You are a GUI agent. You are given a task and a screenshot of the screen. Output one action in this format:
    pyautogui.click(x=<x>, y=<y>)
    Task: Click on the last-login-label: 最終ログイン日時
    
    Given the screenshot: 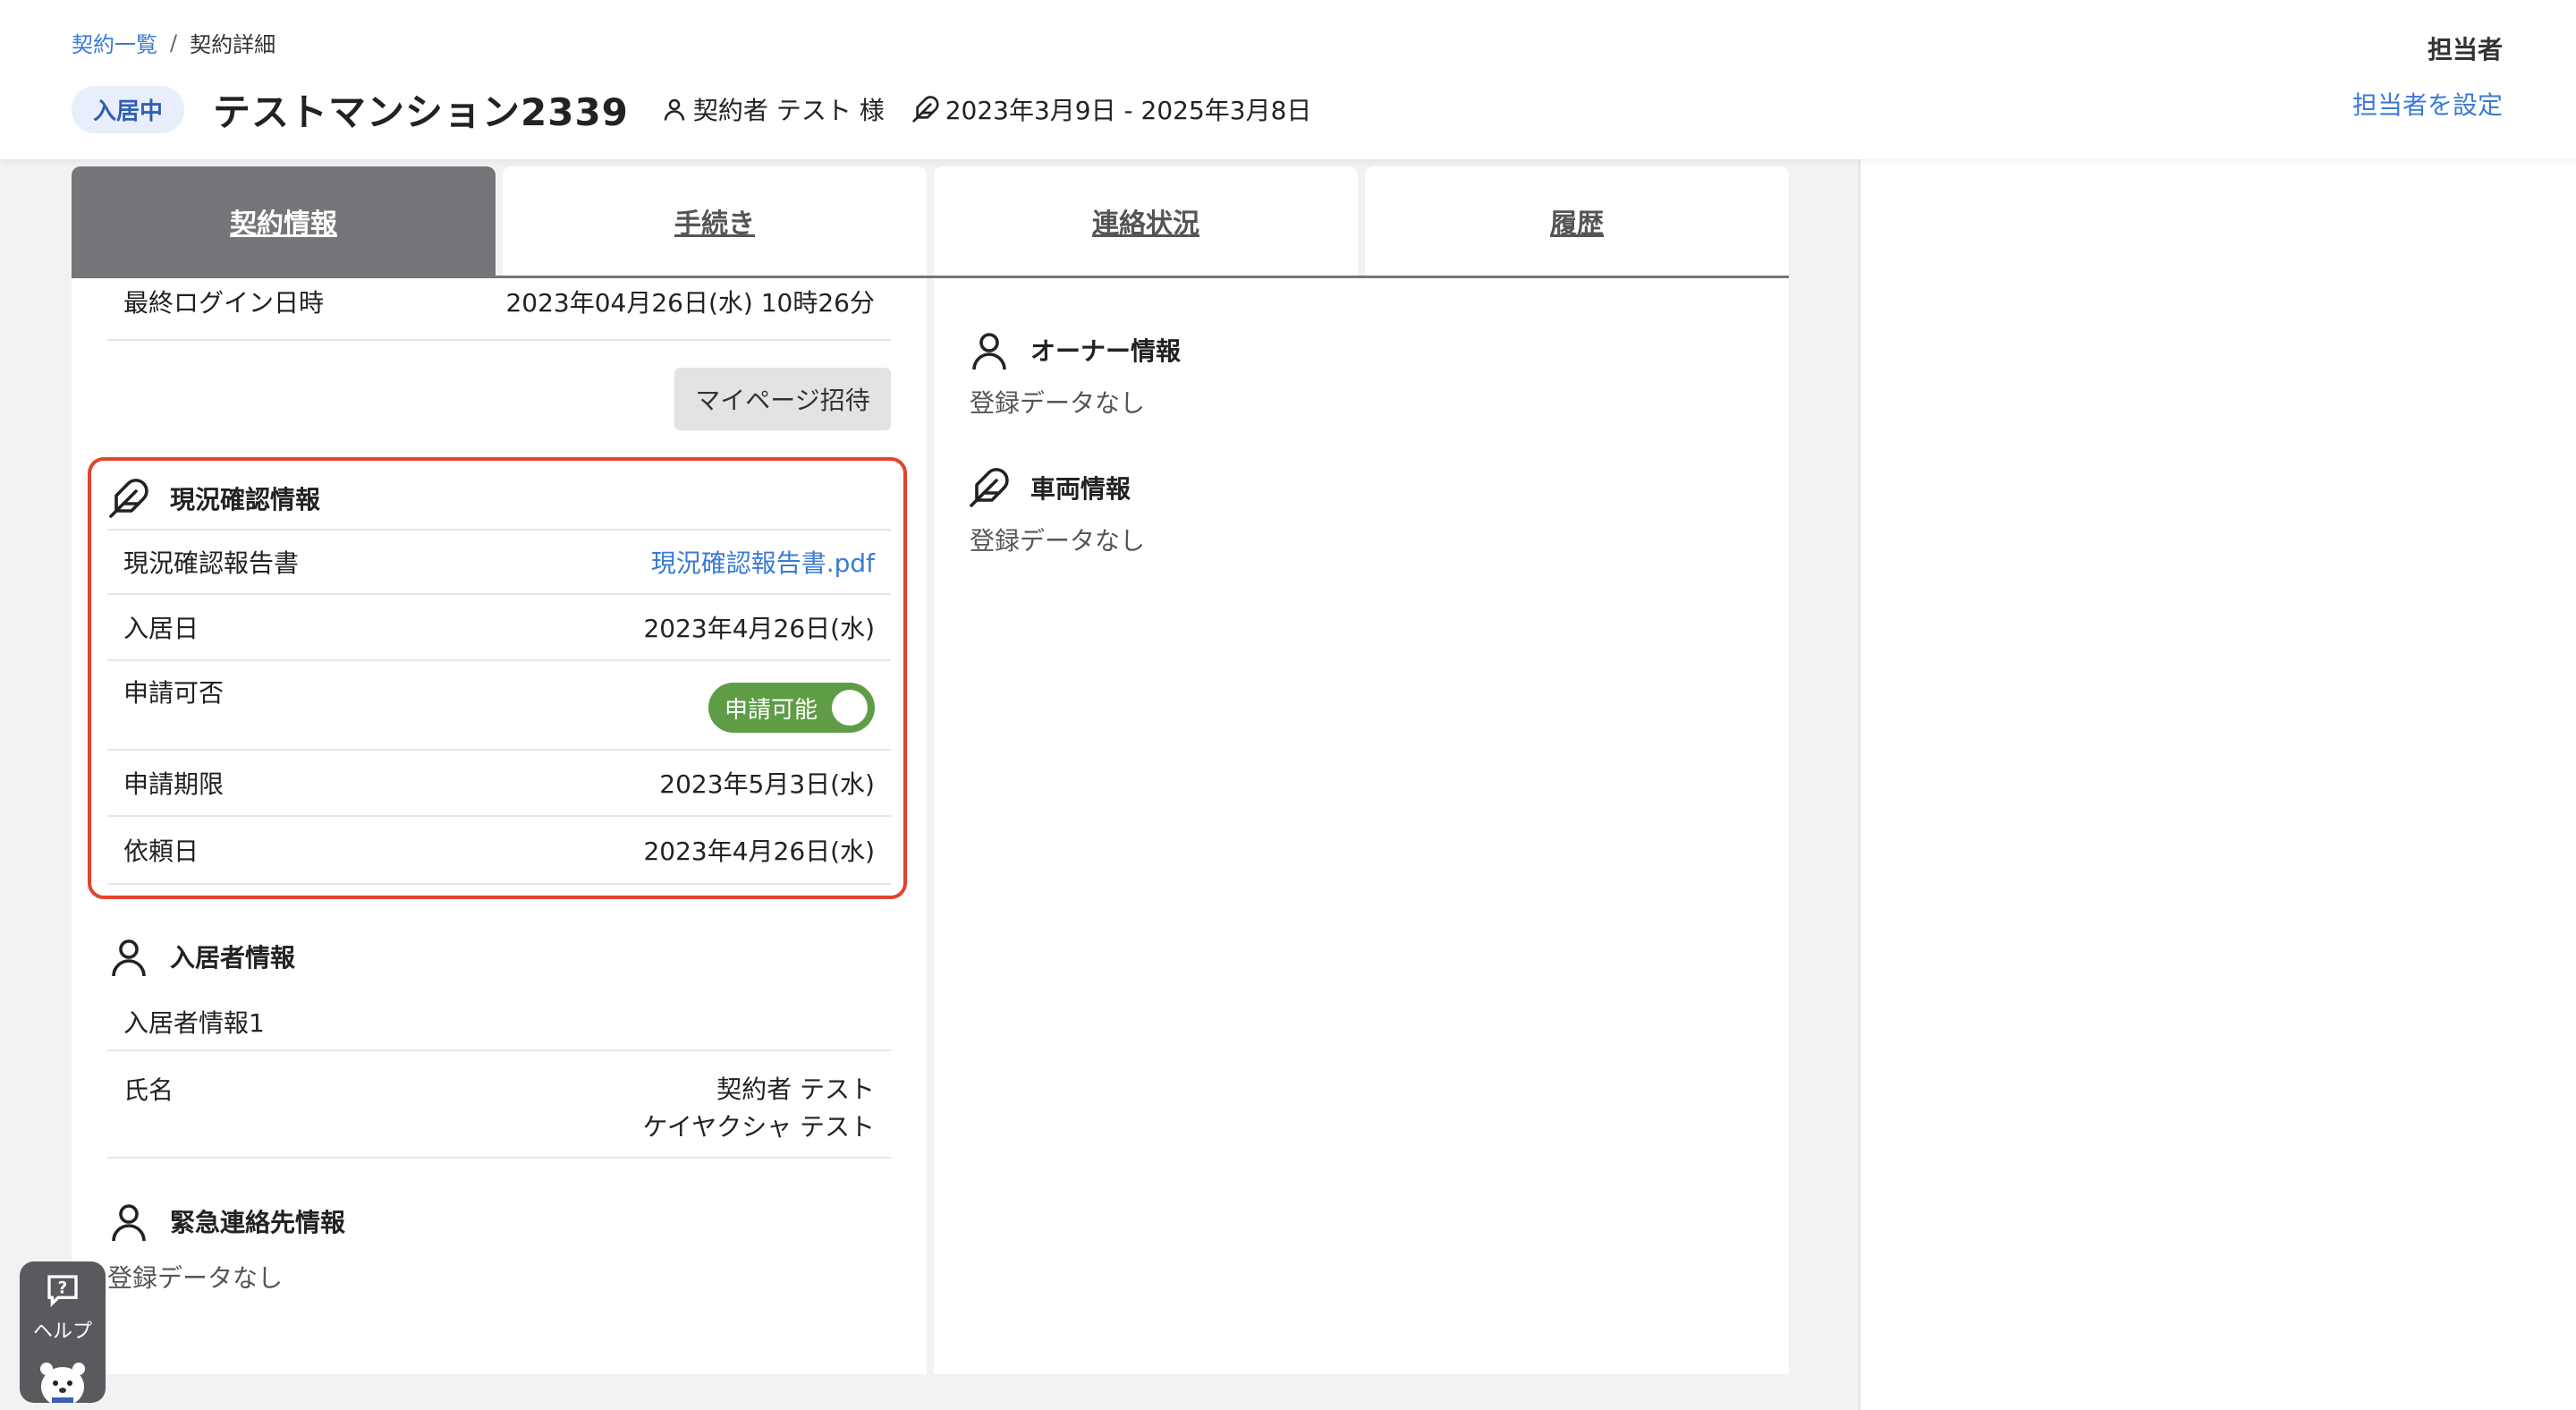 What is the action you would take?
    pyautogui.click(x=224, y=303)
    